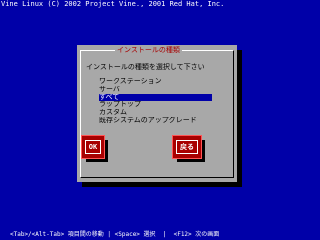  I want to click on back-button-label: 戻る, so click(187, 147).